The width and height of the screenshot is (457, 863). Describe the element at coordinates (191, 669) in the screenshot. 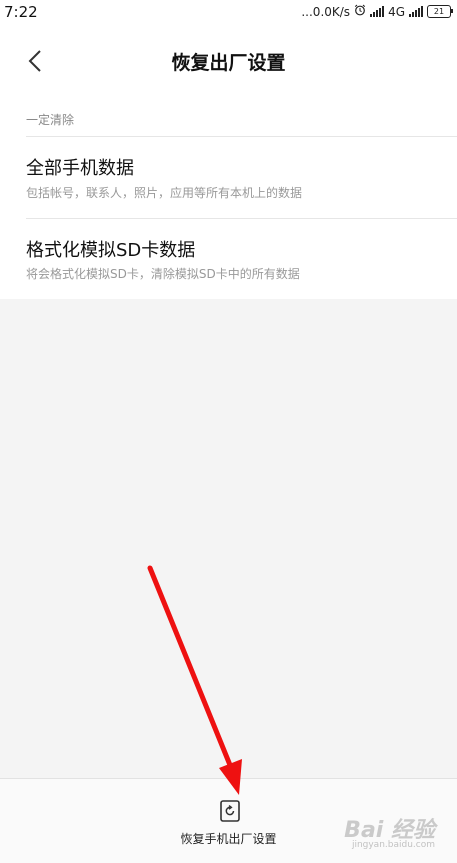

I see `arrow-shaft` at that location.